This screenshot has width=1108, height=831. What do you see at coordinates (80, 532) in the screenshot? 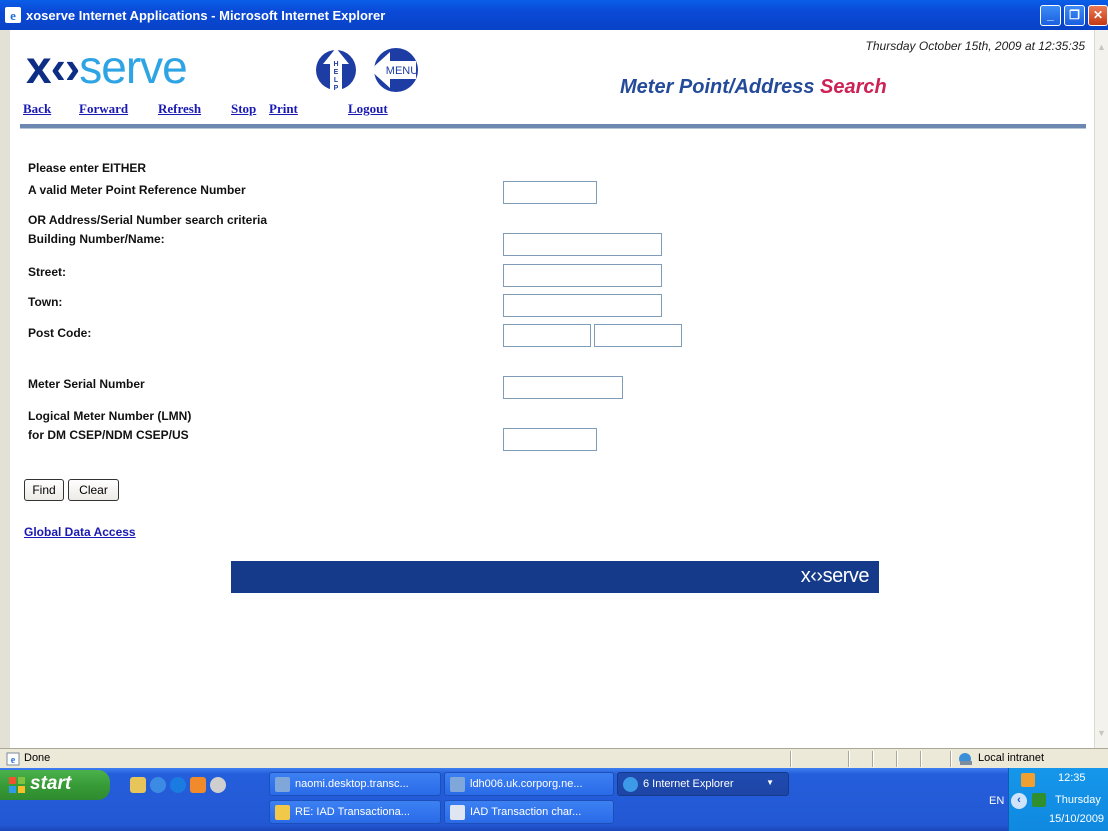
I see `global-data-access-link: Global Data Access` at bounding box center [80, 532].